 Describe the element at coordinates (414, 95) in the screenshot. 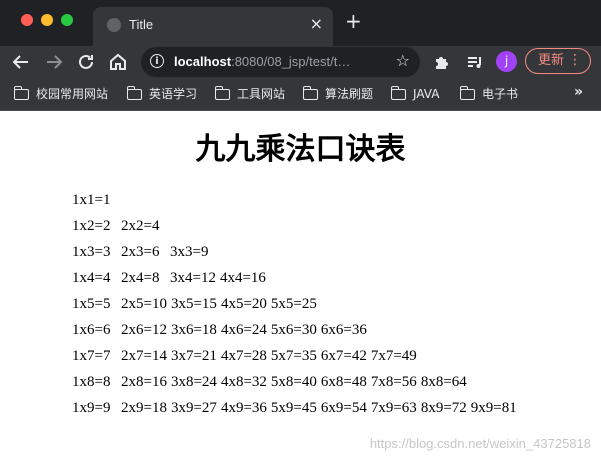

I see `bookmark-folder: JAVA` at that location.